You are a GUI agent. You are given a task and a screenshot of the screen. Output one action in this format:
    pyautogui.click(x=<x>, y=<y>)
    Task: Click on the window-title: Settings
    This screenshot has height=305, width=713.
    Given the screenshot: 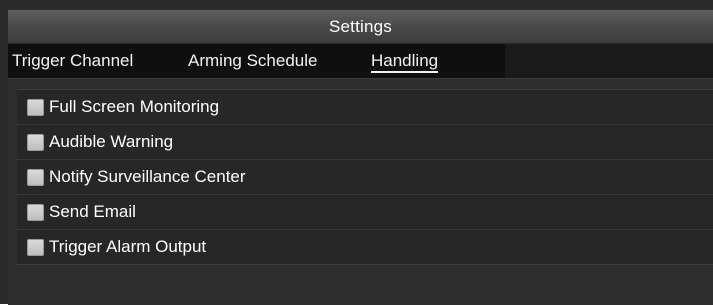 What is the action you would take?
    pyautogui.click(x=360, y=26)
    